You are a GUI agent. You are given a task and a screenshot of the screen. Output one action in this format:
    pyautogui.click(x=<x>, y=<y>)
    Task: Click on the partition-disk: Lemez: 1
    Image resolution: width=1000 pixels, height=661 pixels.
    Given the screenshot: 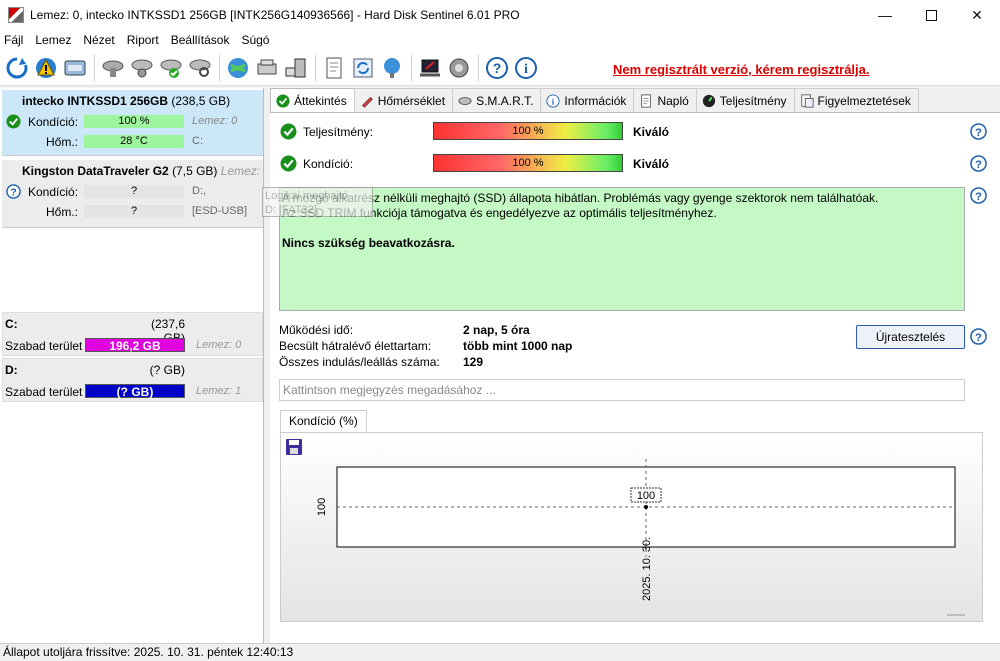 What is the action you would take?
    pyautogui.click(x=219, y=391)
    